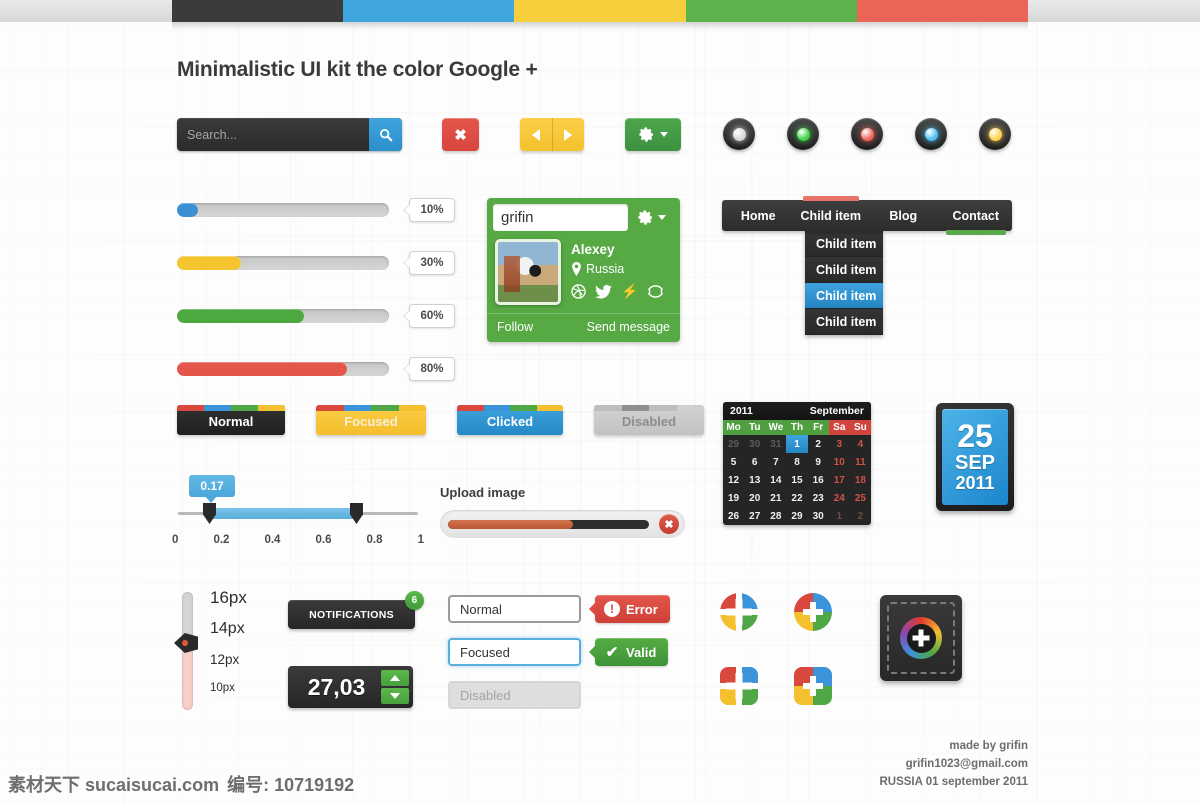 This screenshot has width=1200, height=805. What do you see at coordinates (560, 217) in the screenshot?
I see `profile-username: grifin` at bounding box center [560, 217].